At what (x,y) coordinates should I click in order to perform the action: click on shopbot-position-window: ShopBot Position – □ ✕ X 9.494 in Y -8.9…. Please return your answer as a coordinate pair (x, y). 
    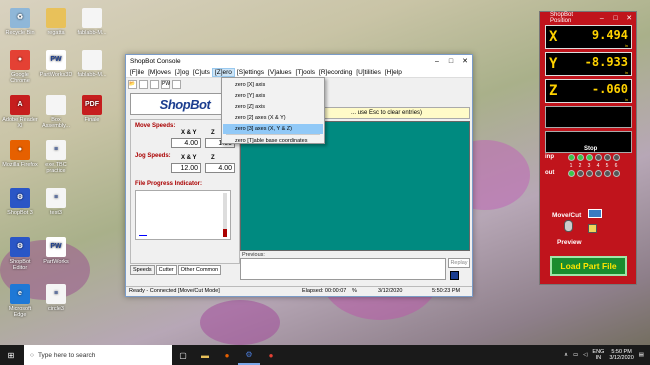
    Looking at the image, I should click on (588, 148).